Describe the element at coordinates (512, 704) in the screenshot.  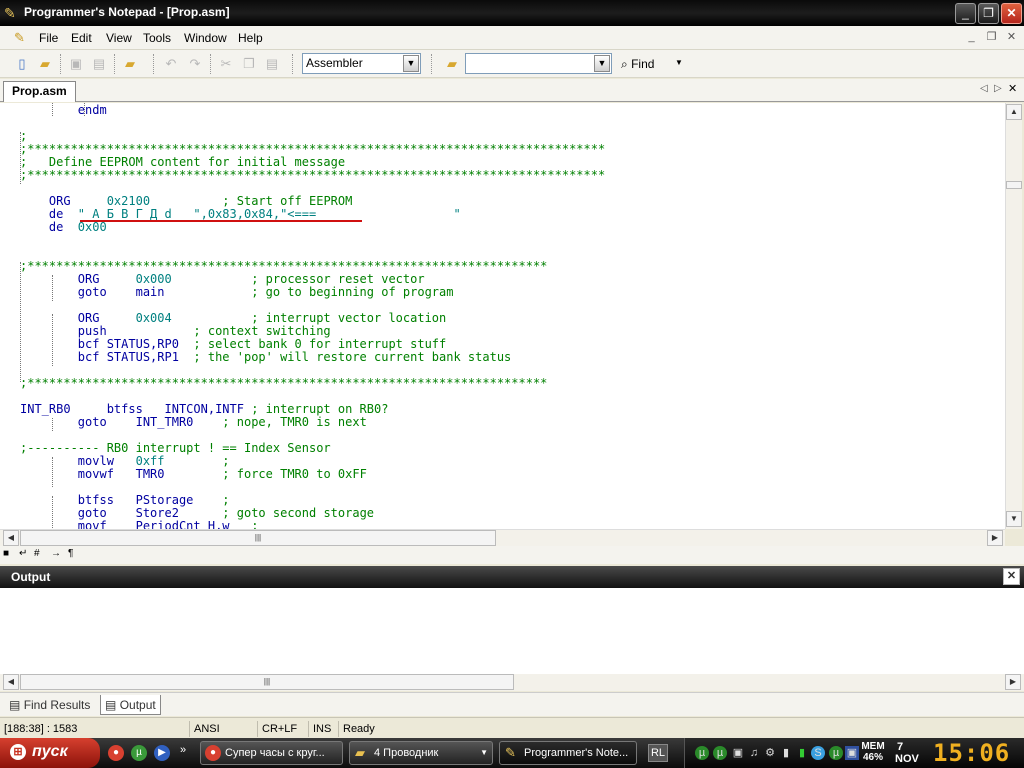
I see `output-tab-bar: ▤ Find Results ▤ Output` at that location.